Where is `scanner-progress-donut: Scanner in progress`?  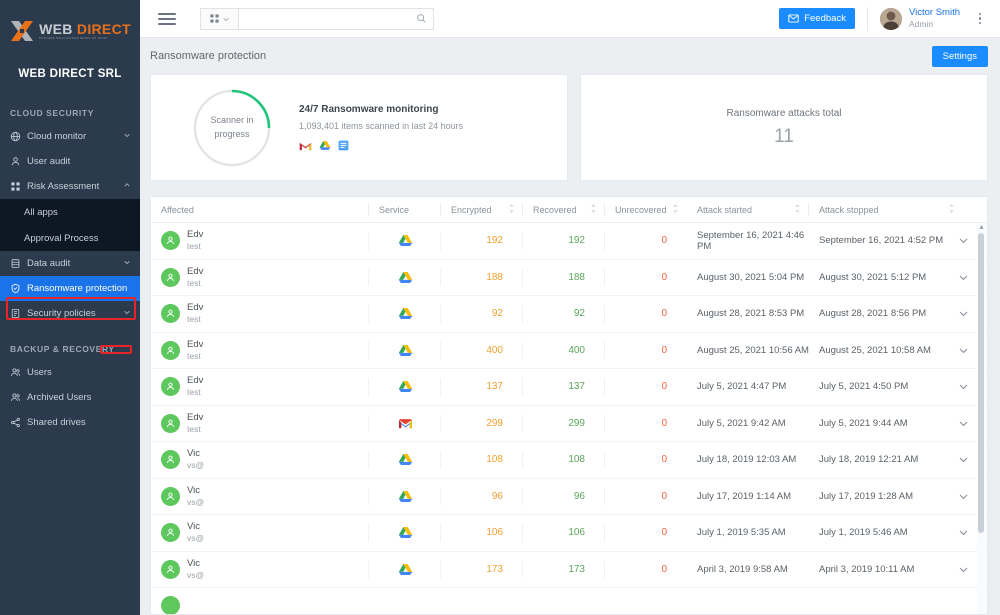
scanner-progress-donut: Scanner in progress is located at coordinates (232, 128).